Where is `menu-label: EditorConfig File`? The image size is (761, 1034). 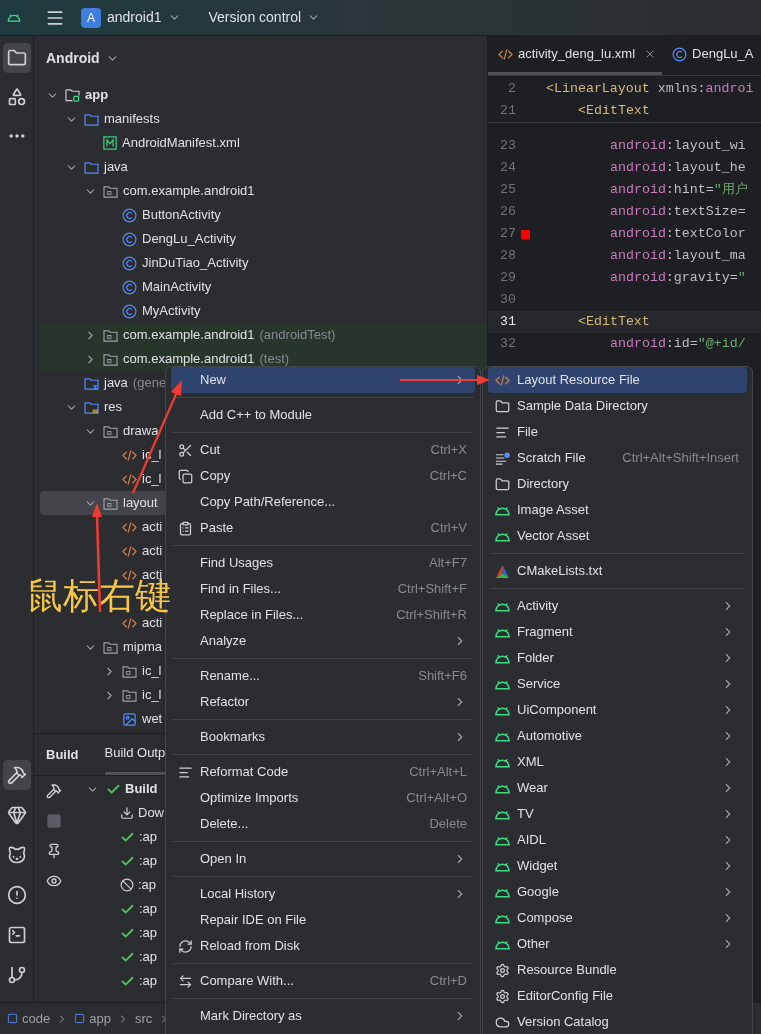
menu-label: EditorConfig File is located at coordinates (565, 996).